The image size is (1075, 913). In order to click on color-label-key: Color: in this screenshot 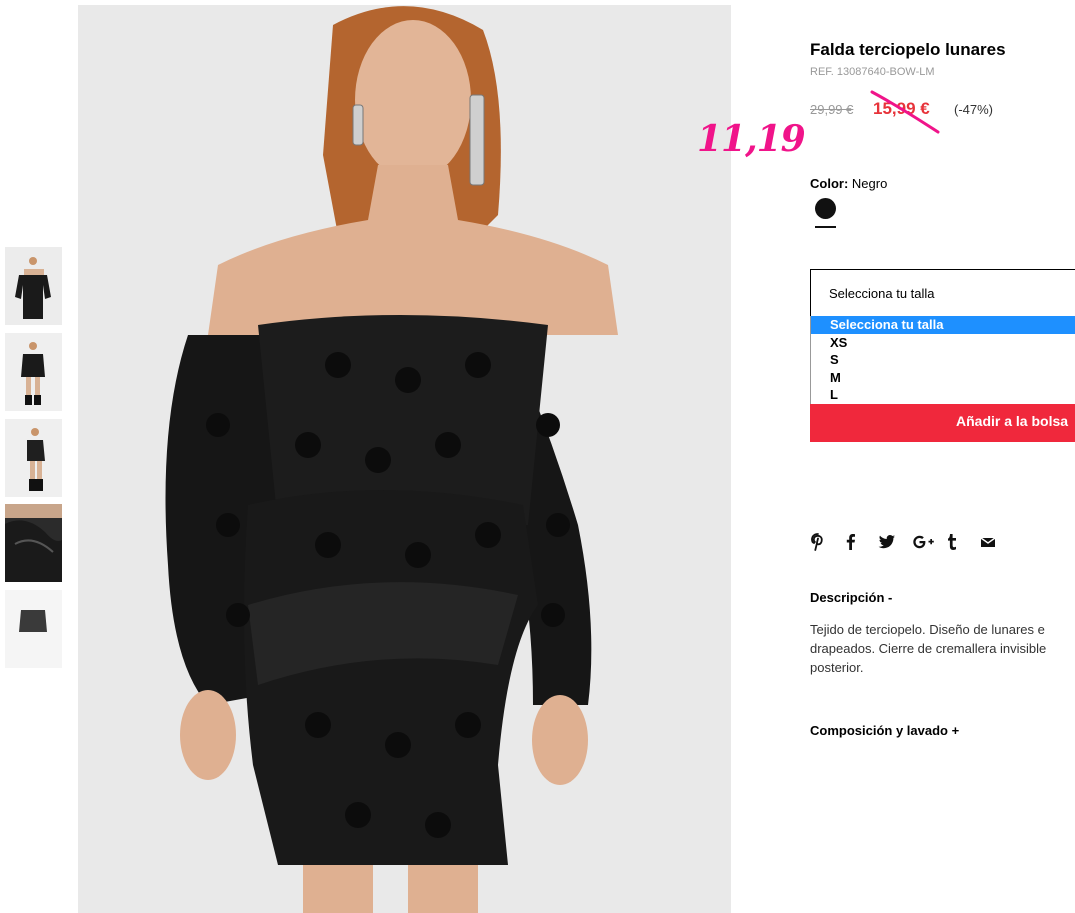, I will do `click(829, 183)`.